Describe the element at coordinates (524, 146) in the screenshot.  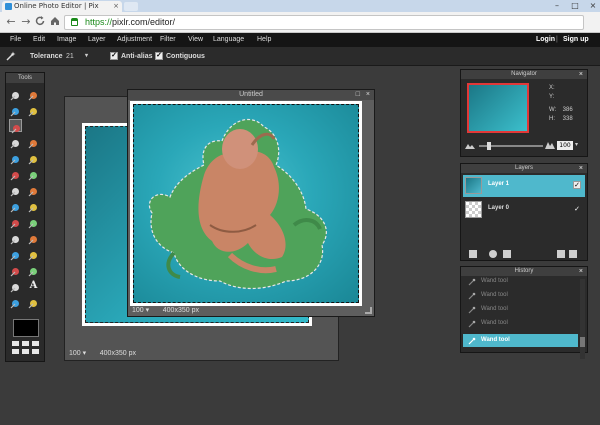
I see `navigator-zoom-row: 100 ▾` at that location.